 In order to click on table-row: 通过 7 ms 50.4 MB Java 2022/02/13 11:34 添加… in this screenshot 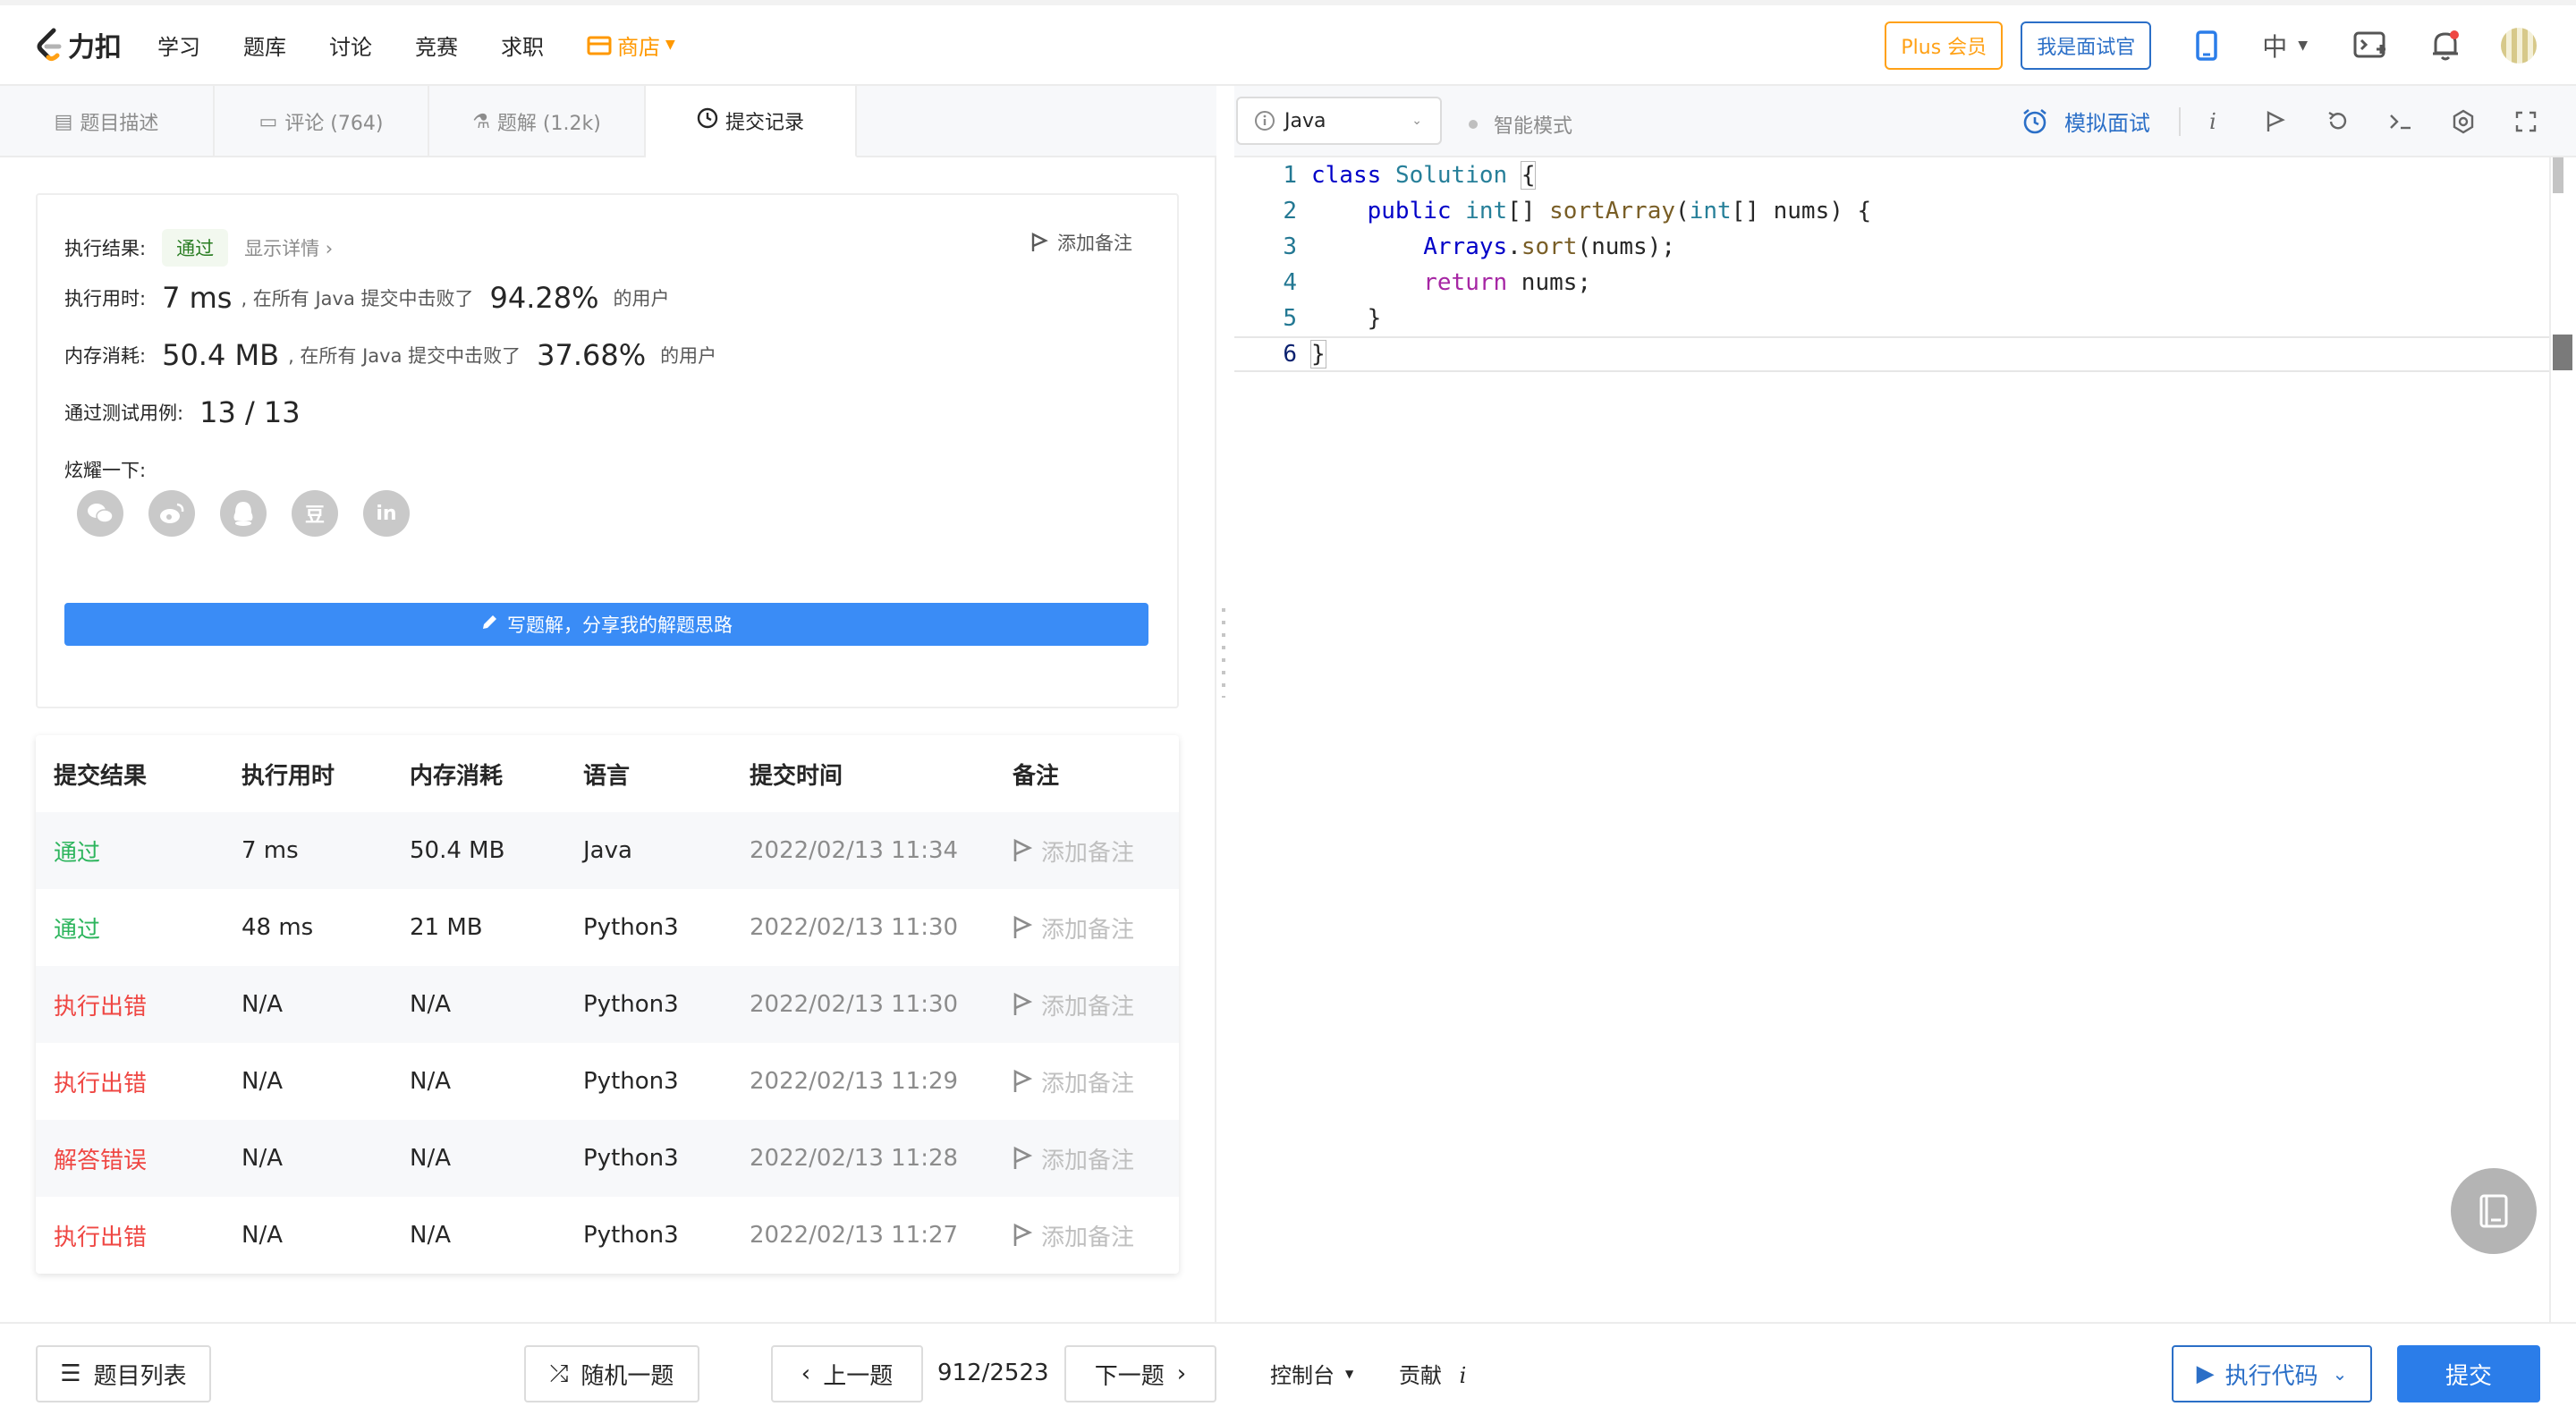, I will do `click(607, 851)`.